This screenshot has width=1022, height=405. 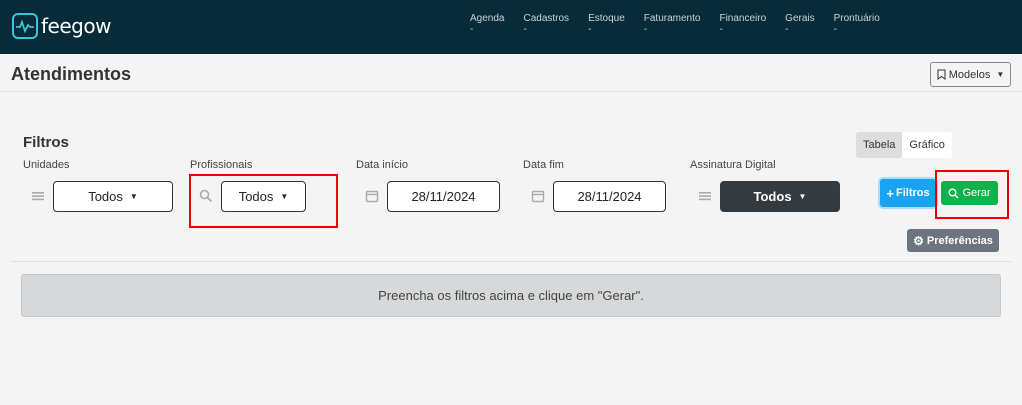 What do you see at coordinates (71, 74) in the screenshot?
I see `page-title: Atendimentos` at bounding box center [71, 74].